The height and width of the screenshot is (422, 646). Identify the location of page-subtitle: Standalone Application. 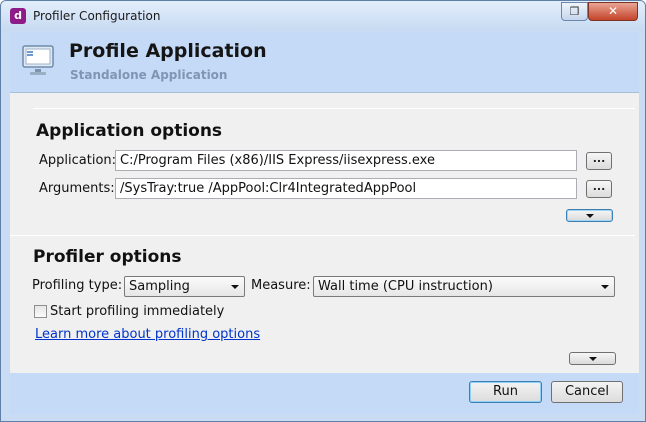
(149, 75).